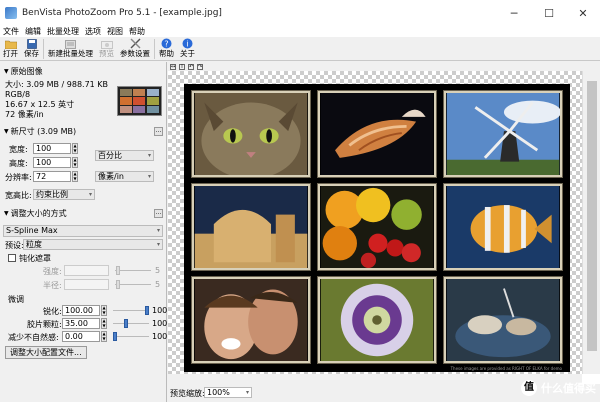 The width and height of the screenshot is (600, 402). Describe the element at coordinates (6, 213) in the screenshot. I see `collapse-triangle-icon: ▼` at that location.